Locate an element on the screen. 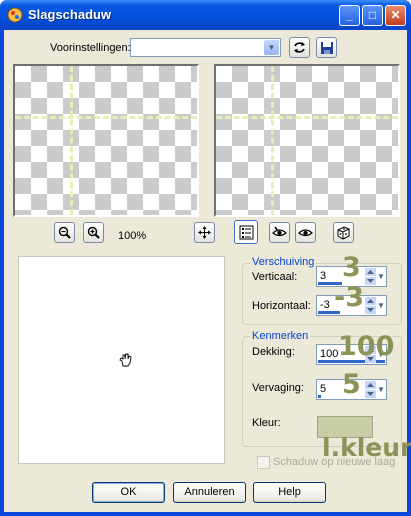 The width and height of the screenshot is (411, 516). save-preset-button is located at coordinates (326, 47).